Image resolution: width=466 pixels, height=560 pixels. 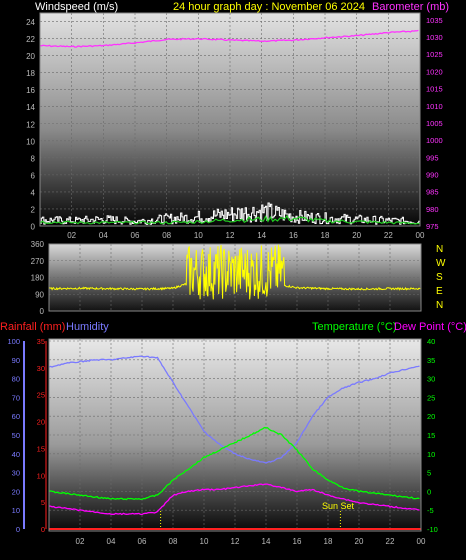 What do you see at coordinates (439, 277) in the screenshot?
I see `compass-label: S` at bounding box center [439, 277].